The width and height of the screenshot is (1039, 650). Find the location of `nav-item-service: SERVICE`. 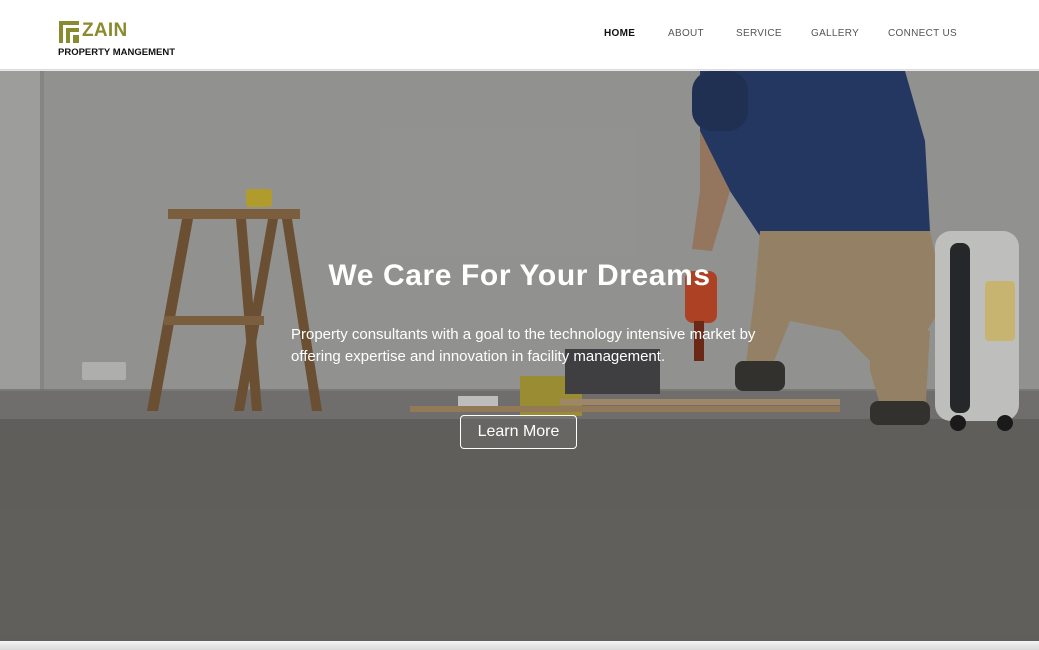

nav-item-service: SERVICE is located at coordinates (759, 33).